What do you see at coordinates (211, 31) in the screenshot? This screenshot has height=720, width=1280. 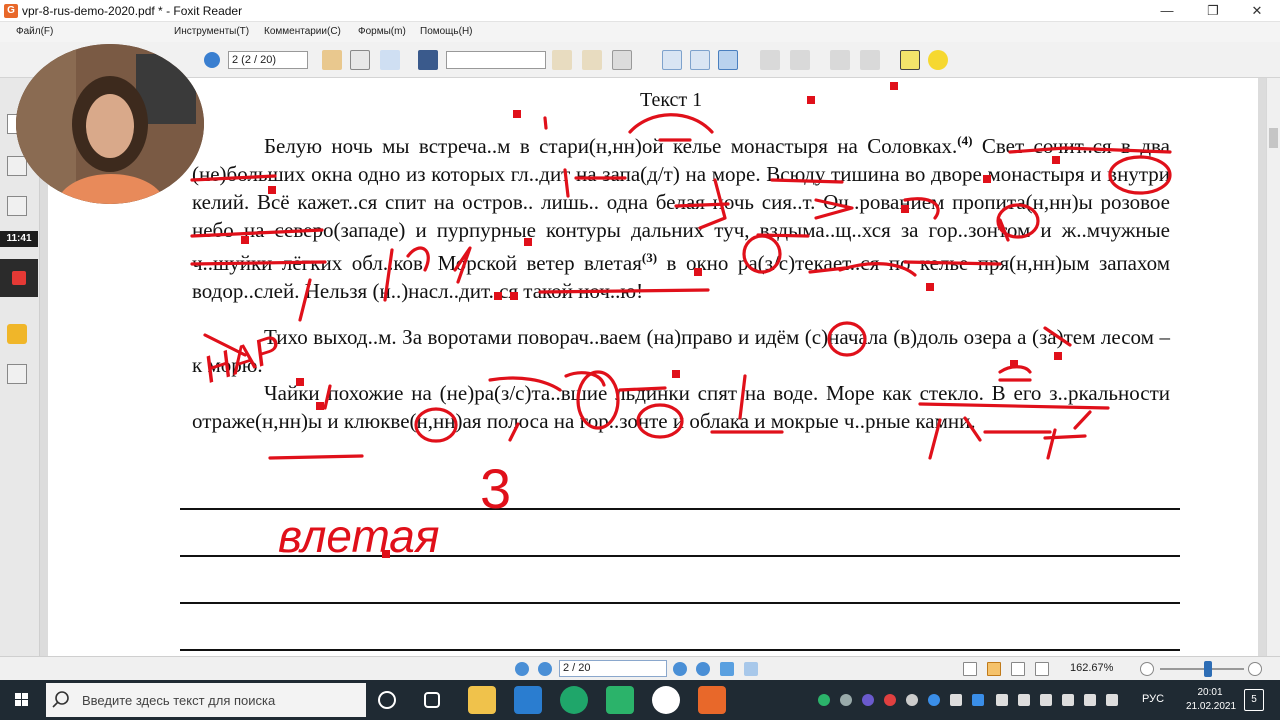 I see `menu-tools: Инструменты(T)` at bounding box center [211, 31].